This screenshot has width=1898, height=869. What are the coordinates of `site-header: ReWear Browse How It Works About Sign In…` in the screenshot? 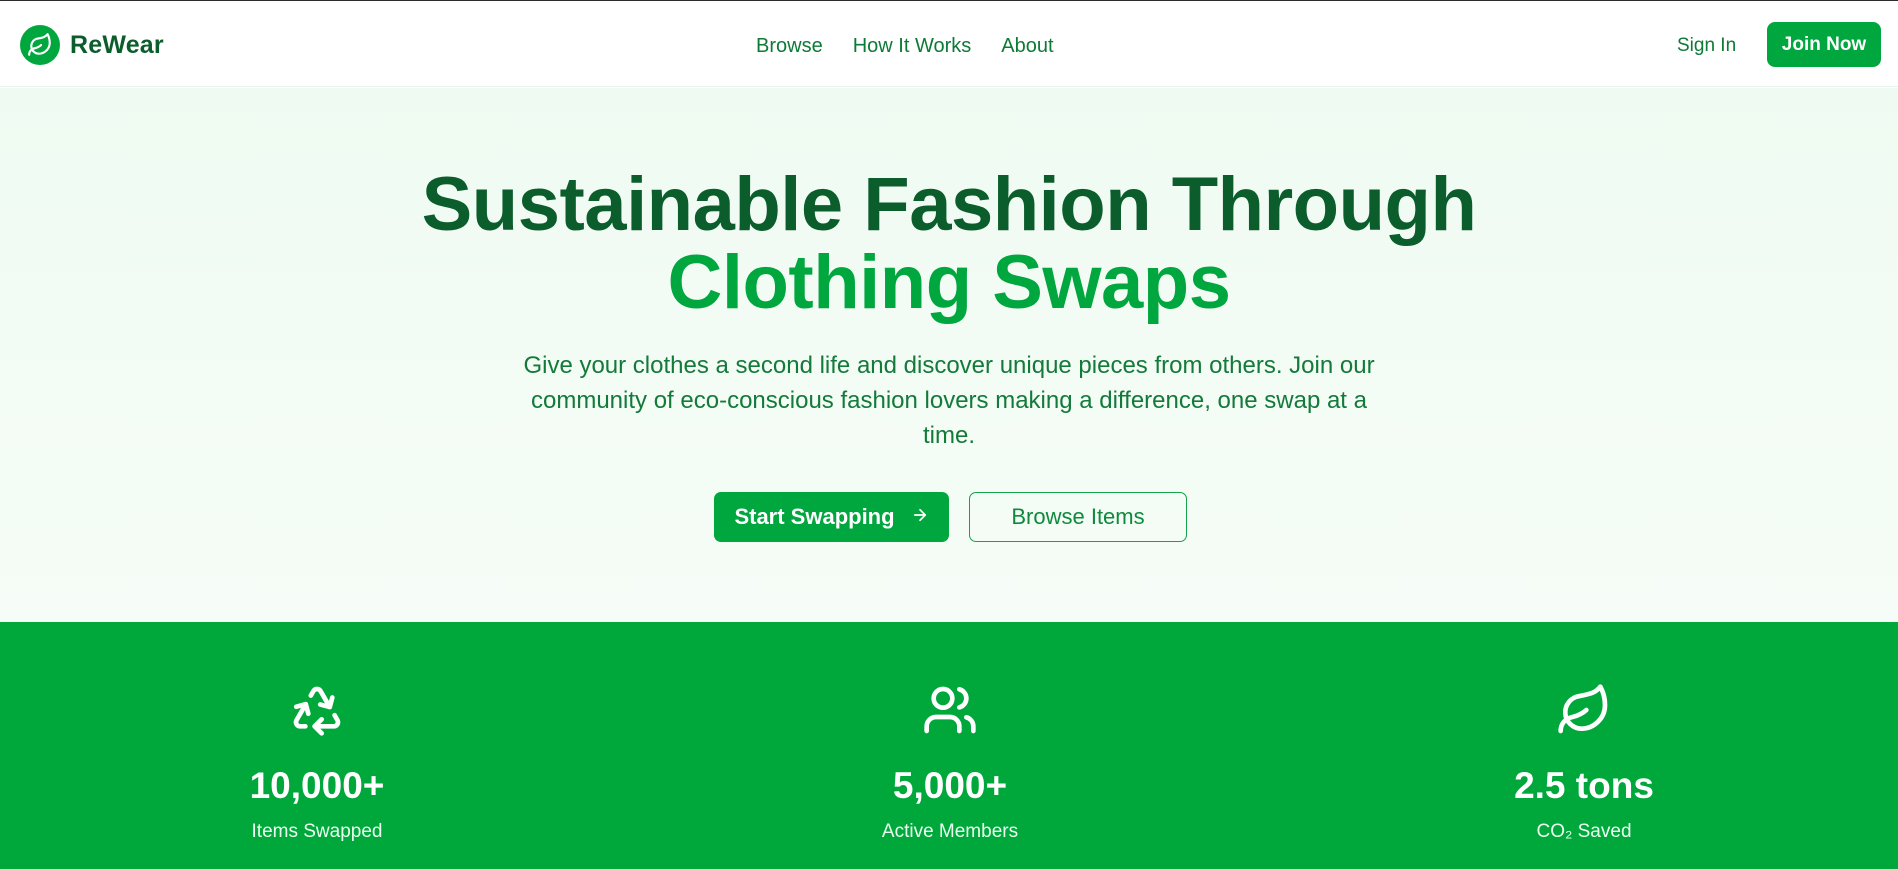 It's located at (949, 44).